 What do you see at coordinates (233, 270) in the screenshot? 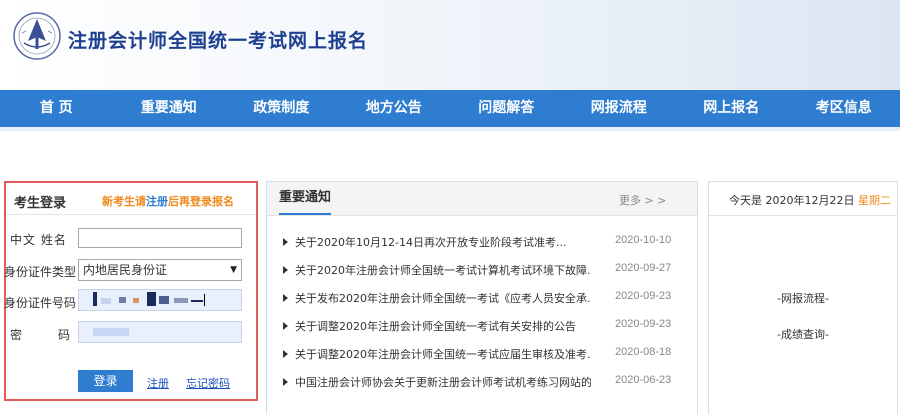
I see `chevron-down-icon: ▼` at bounding box center [233, 270].